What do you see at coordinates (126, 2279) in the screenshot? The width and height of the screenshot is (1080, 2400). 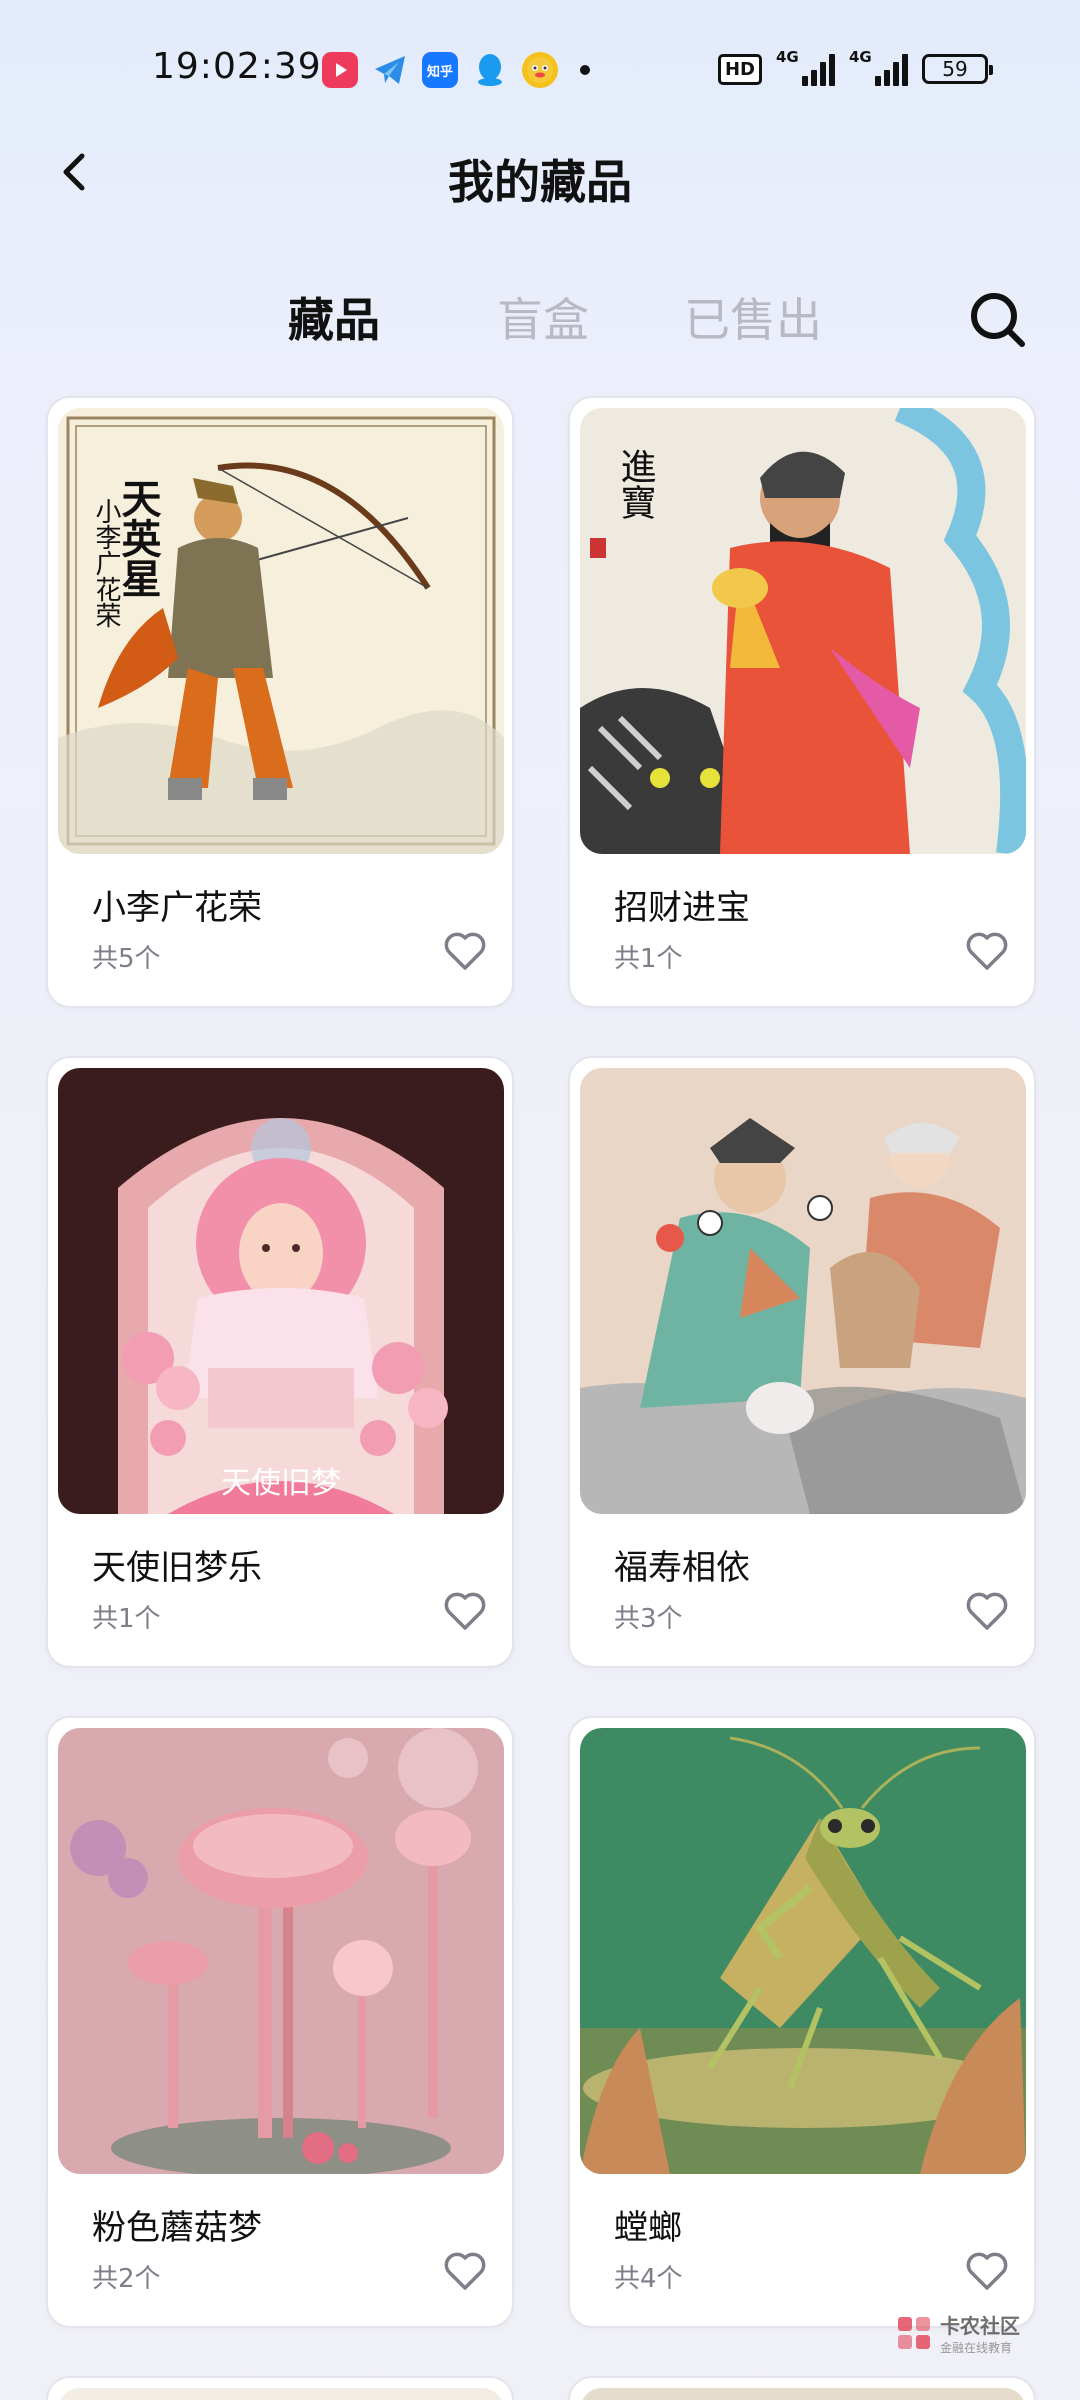 I see `item-count: 共2个` at bounding box center [126, 2279].